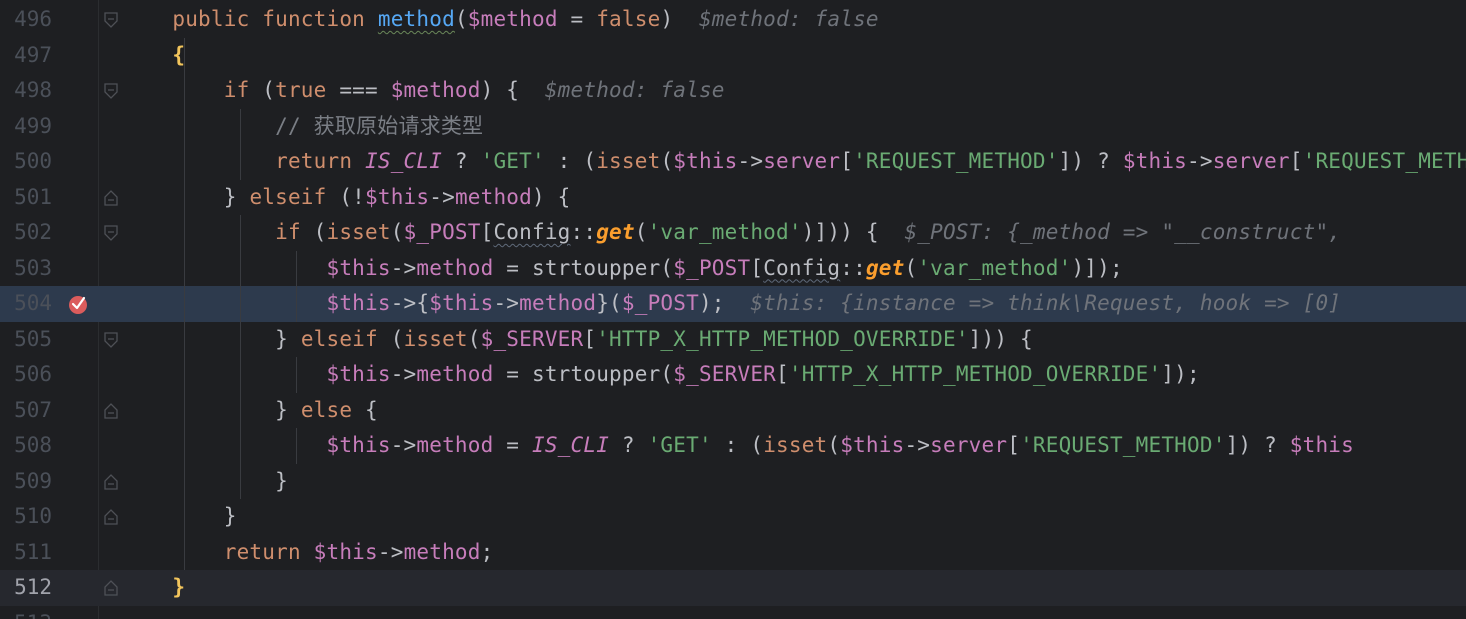 The width and height of the screenshot is (1466, 619). I want to click on token-plain: ===, so click(358, 90).